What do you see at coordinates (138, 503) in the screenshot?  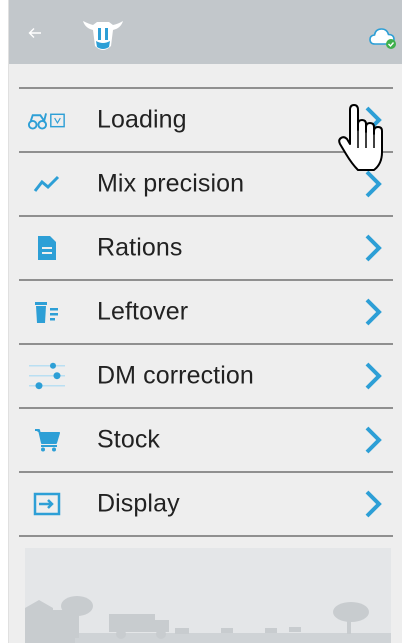 I see `menu-item-label: Display` at bounding box center [138, 503].